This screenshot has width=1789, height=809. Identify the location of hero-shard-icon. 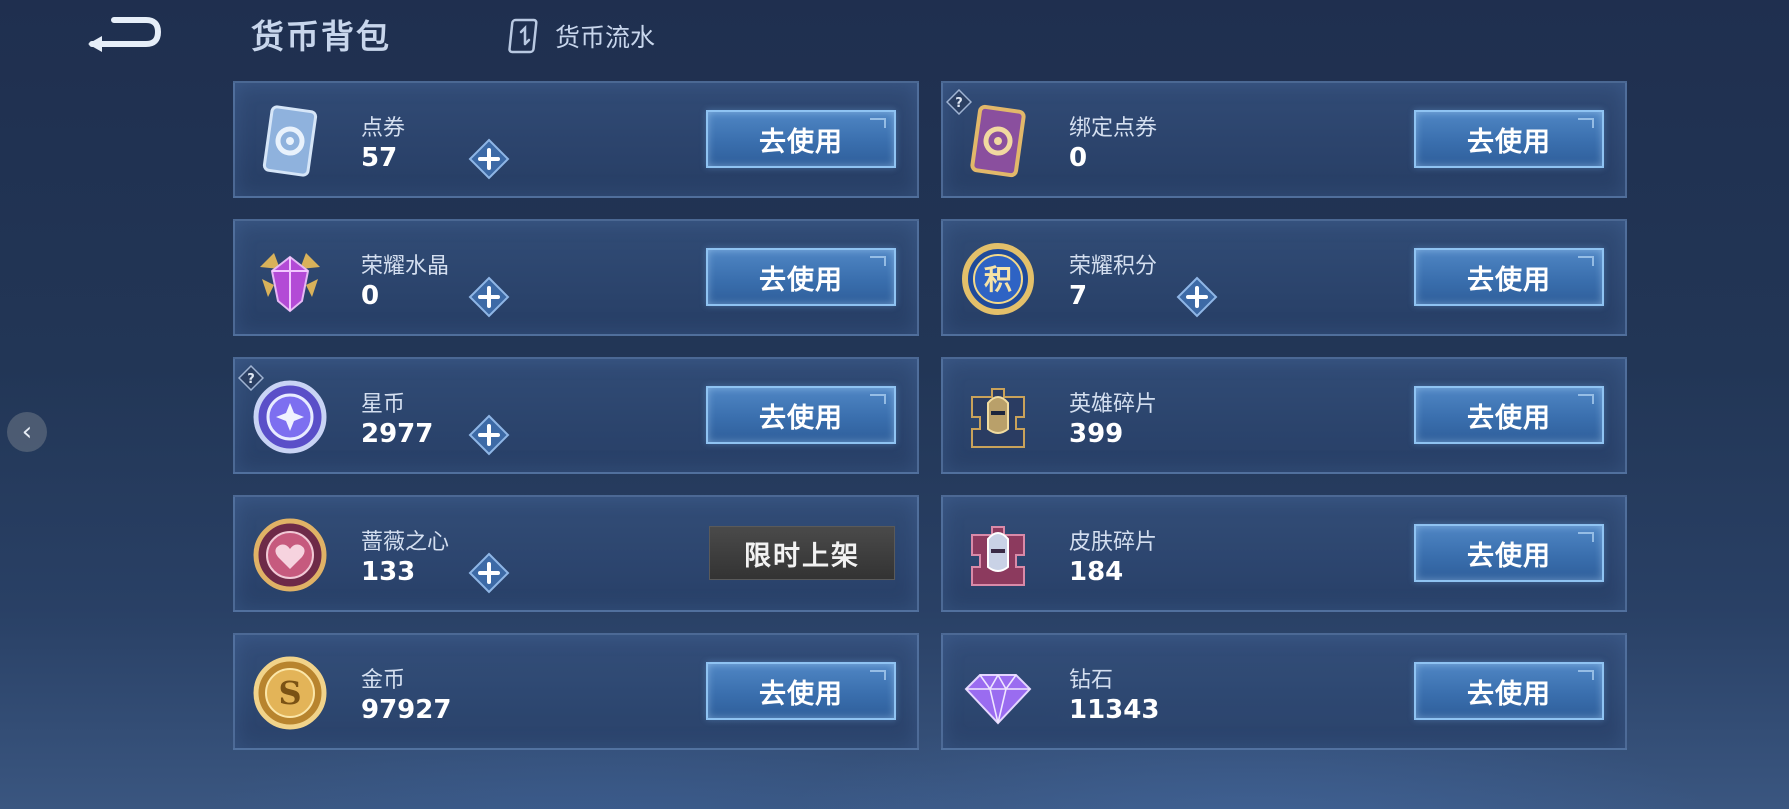
(998, 417).